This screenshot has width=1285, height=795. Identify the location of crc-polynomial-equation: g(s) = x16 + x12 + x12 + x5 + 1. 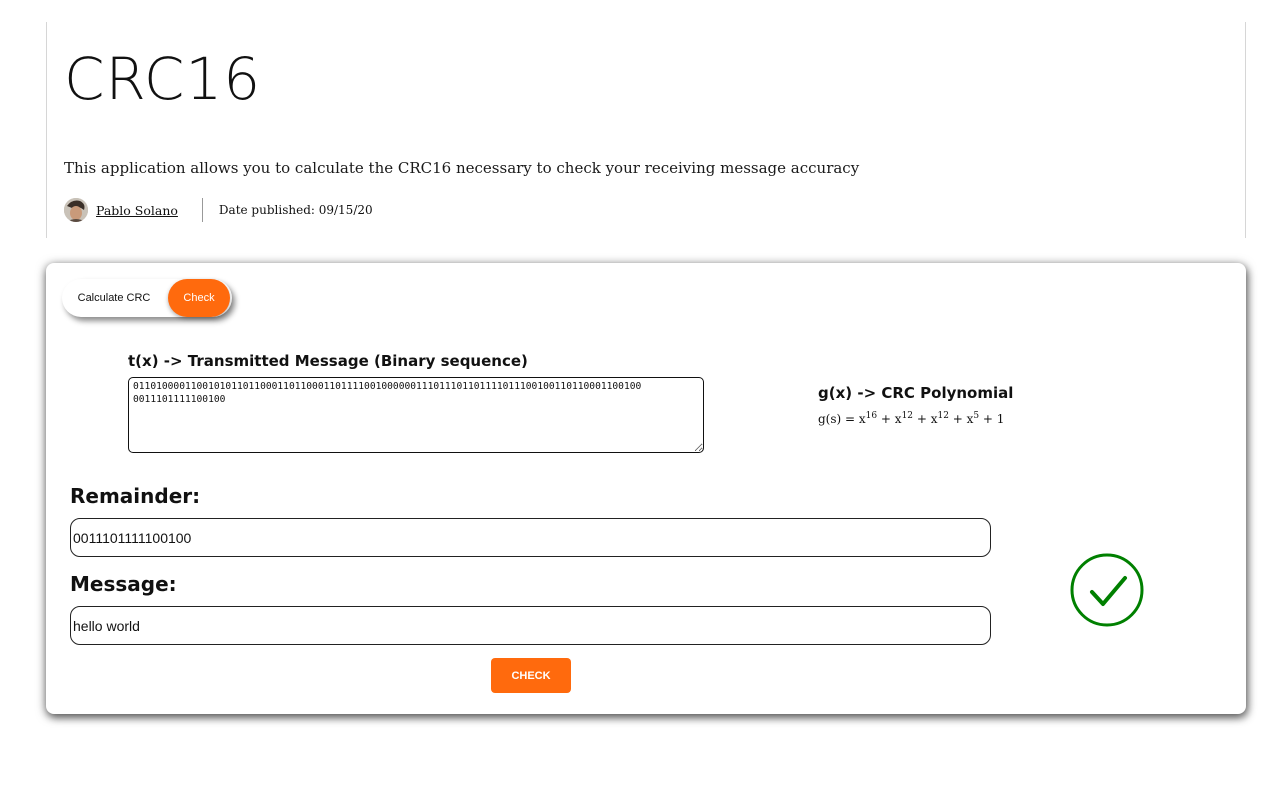
(911, 418).